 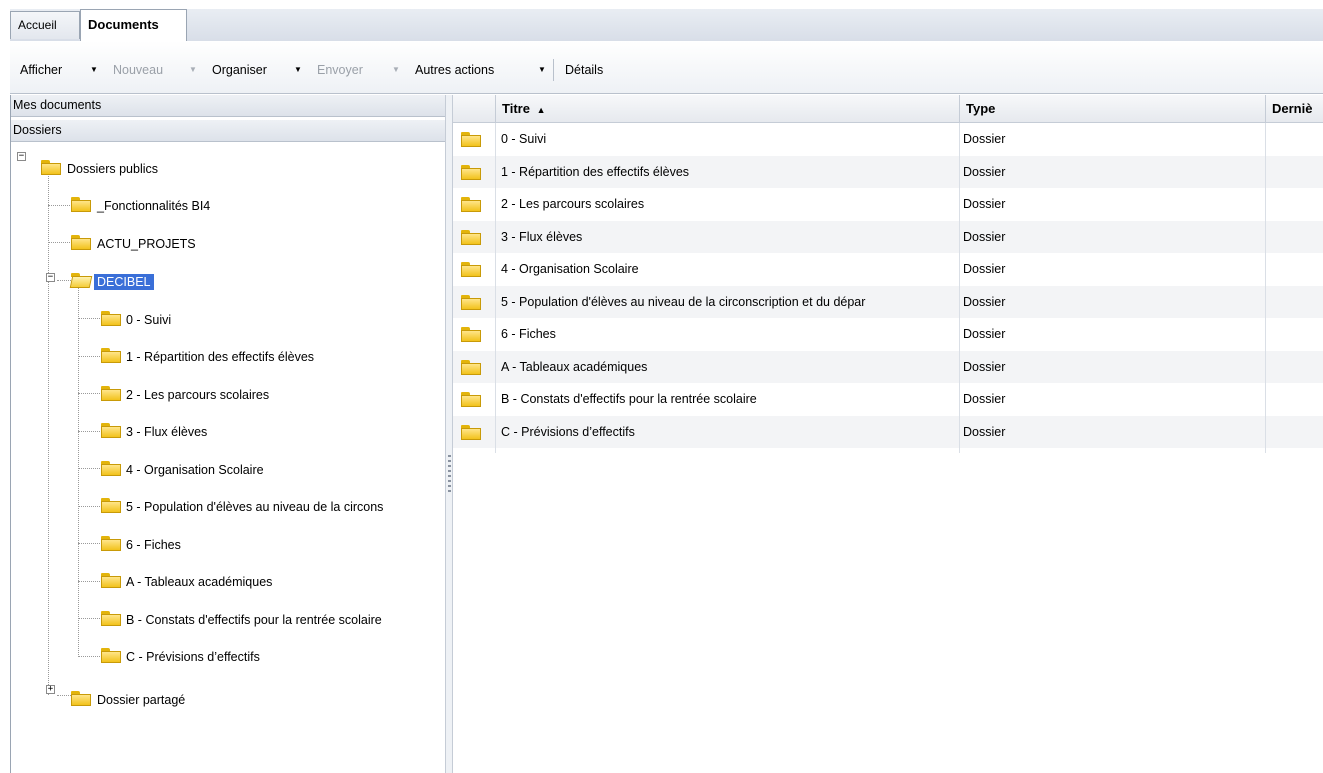 What do you see at coordinates (141, 701) in the screenshot?
I see `tree-item-dossier-partage: Dossier partagé` at bounding box center [141, 701].